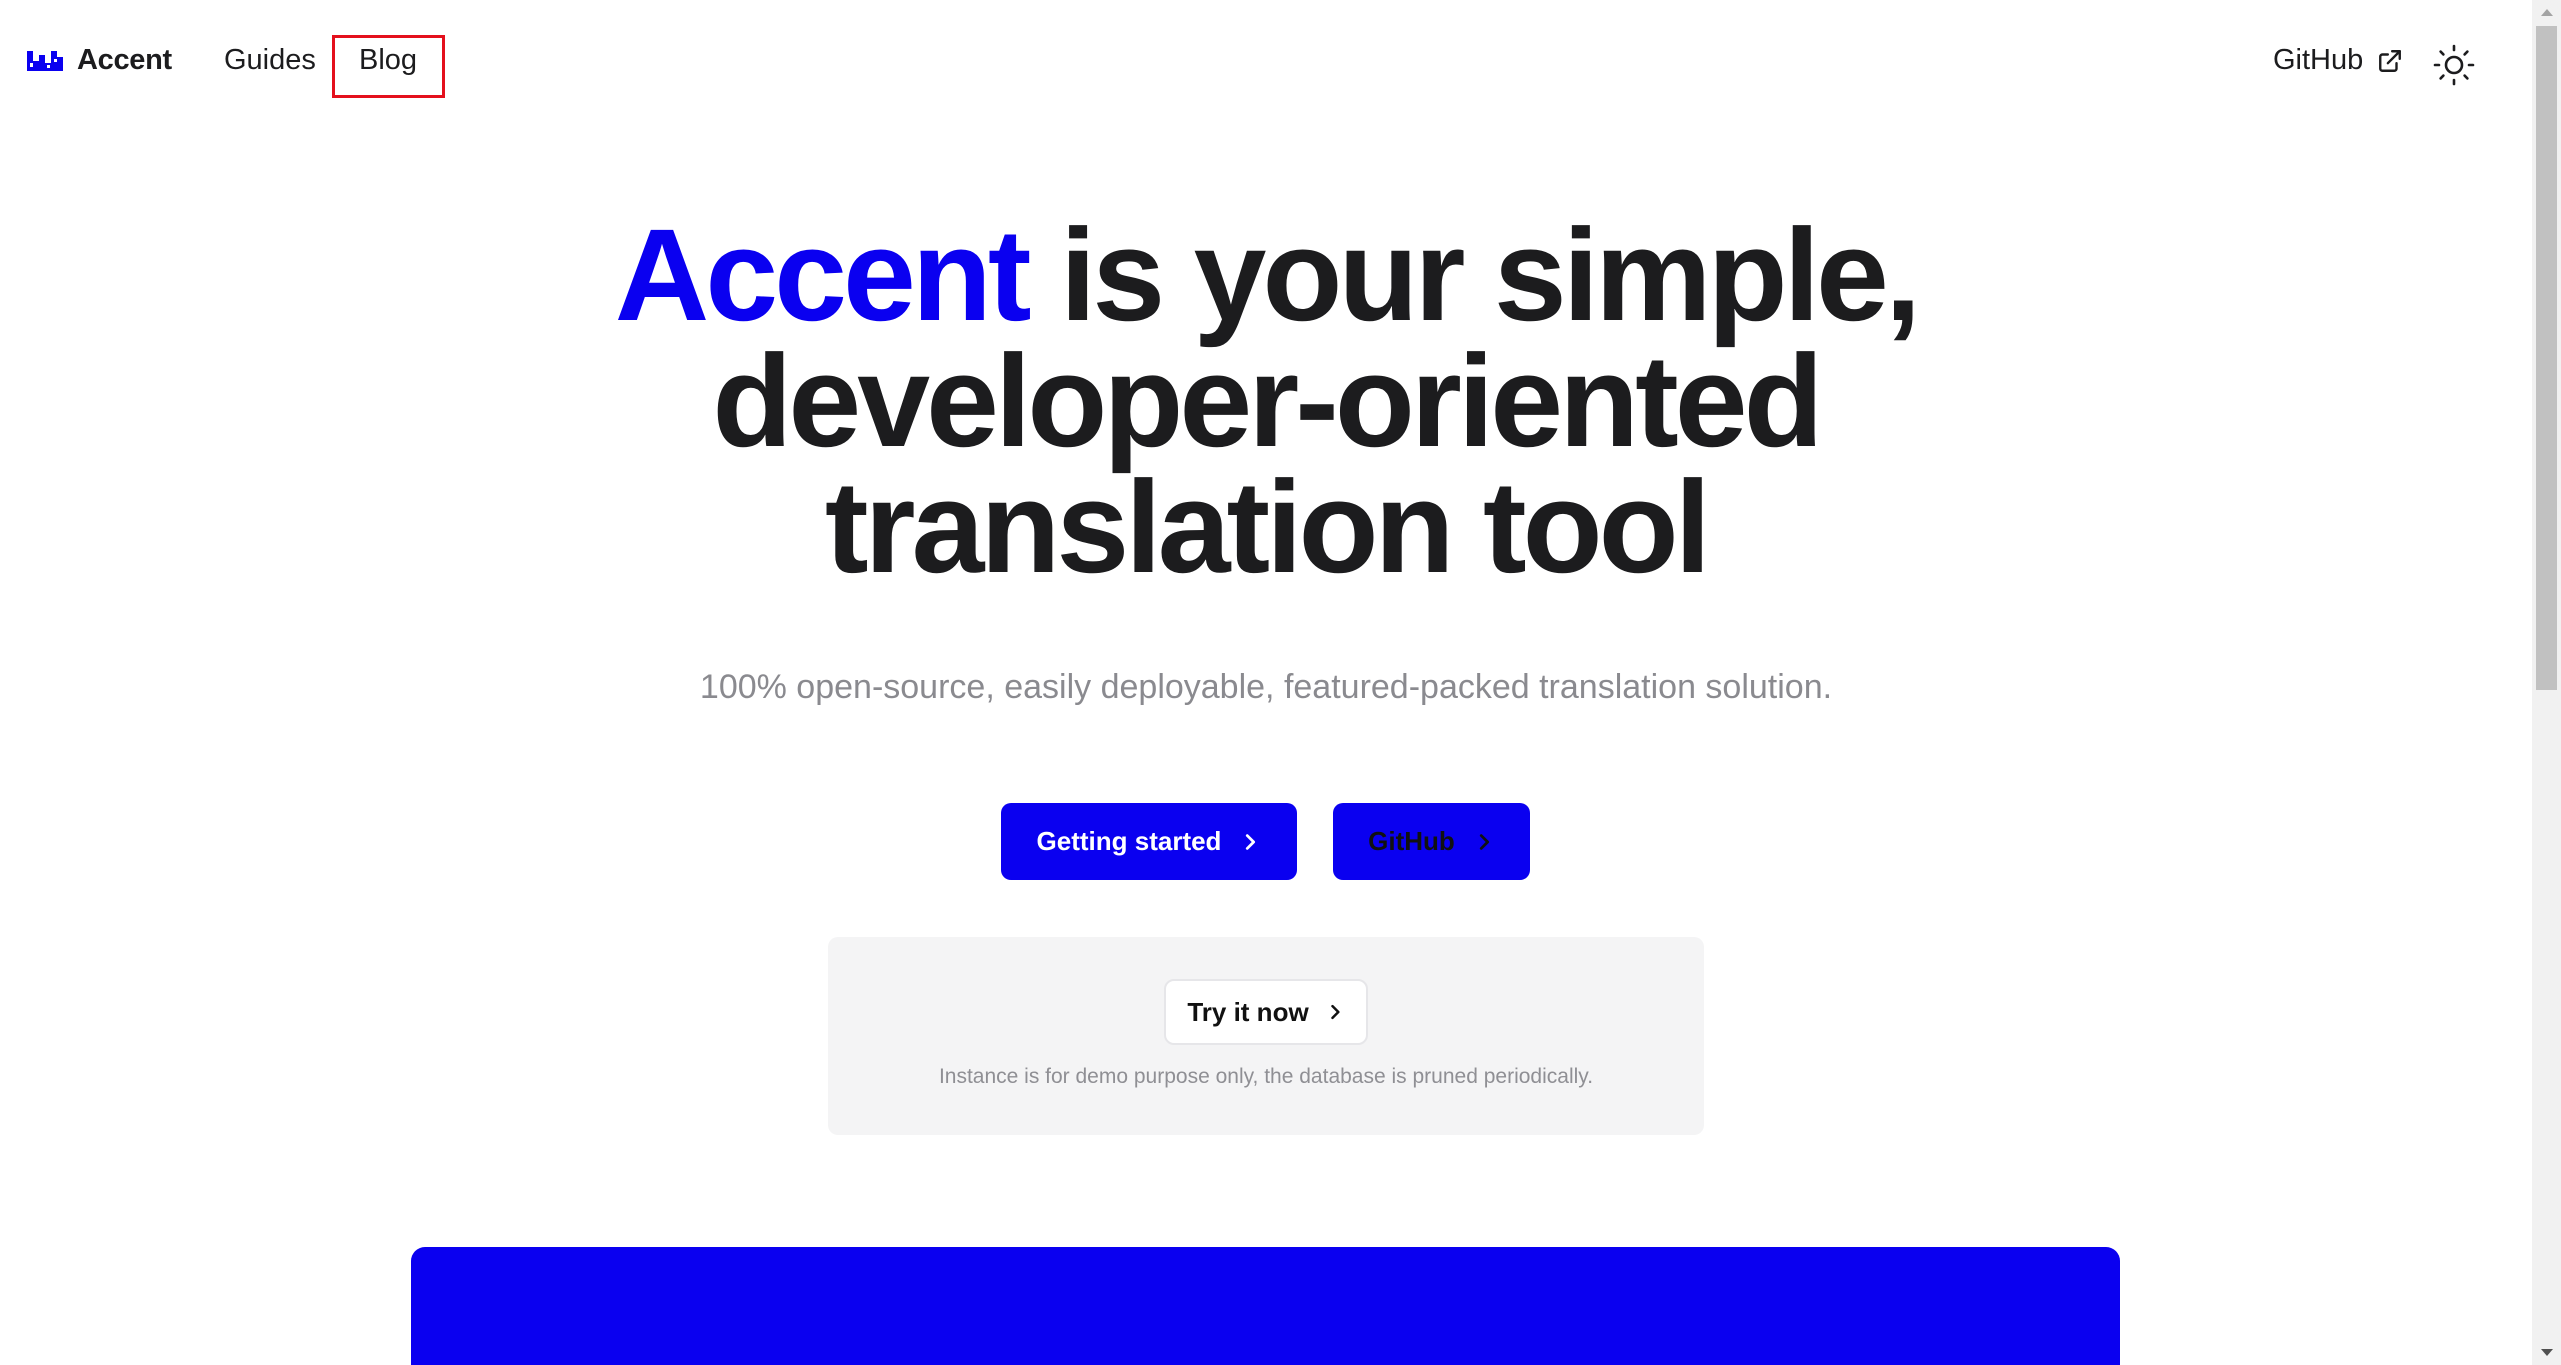 The height and width of the screenshot is (1365, 2561). What do you see at coordinates (388, 66) in the screenshot?
I see `blog-highlight-box` at bounding box center [388, 66].